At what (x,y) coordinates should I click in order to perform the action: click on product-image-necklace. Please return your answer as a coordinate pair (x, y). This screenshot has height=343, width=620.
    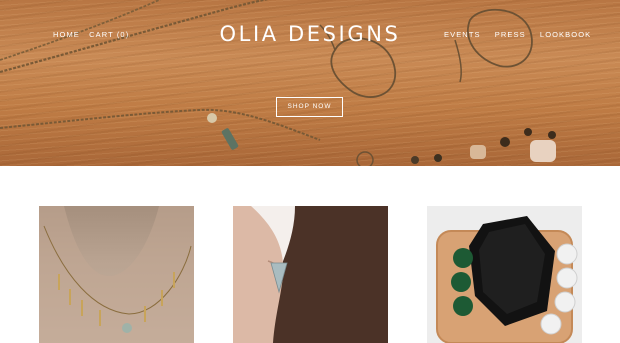
    Looking at the image, I should click on (116, 274).